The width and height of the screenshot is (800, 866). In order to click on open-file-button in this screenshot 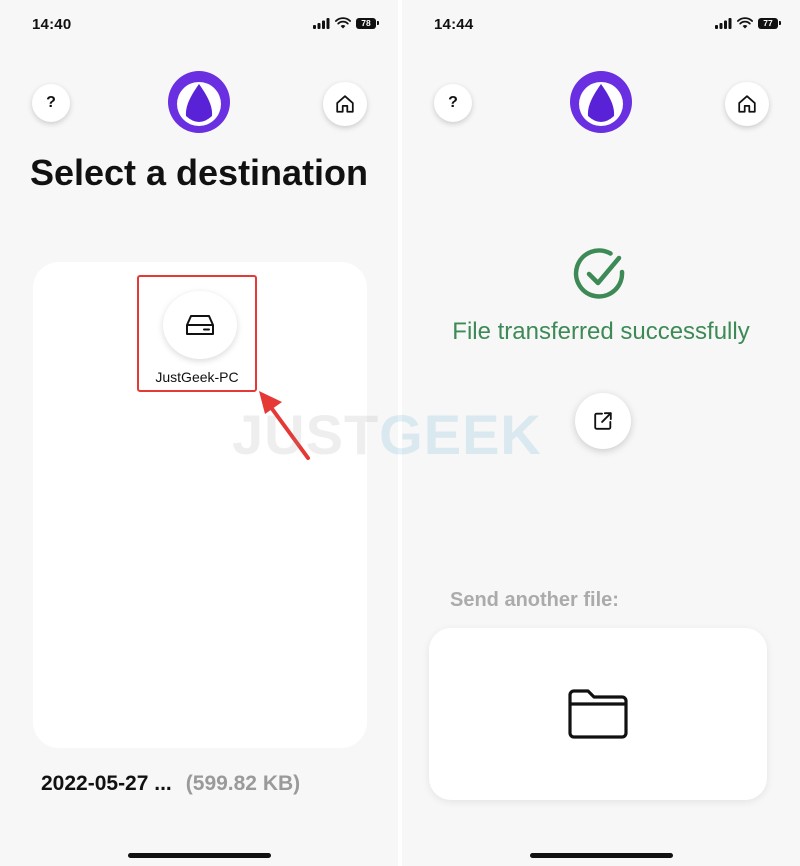, I will do `click(603, 421)`.